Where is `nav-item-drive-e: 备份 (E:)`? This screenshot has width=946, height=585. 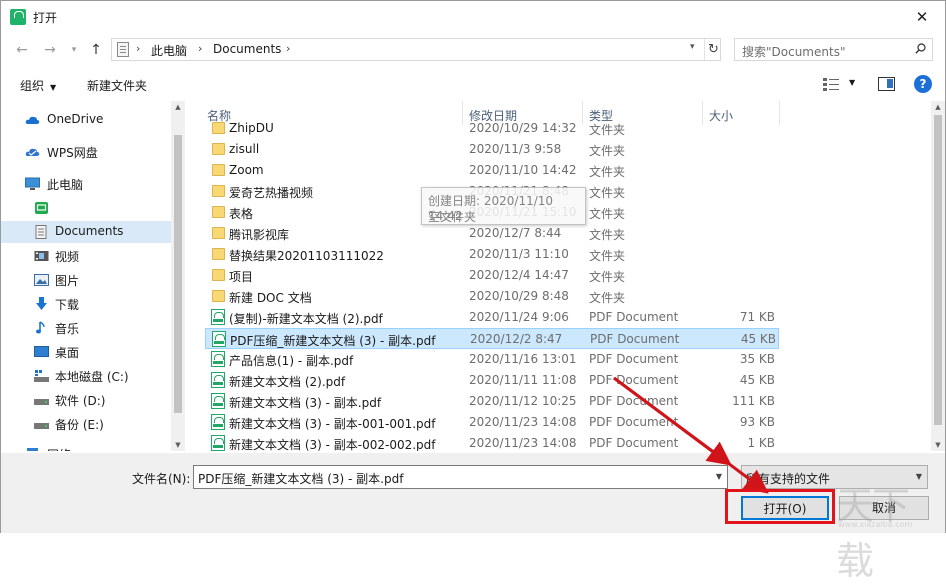 nav-item-drive-e: 备份 (E:) is located at coordinates (86, 424).